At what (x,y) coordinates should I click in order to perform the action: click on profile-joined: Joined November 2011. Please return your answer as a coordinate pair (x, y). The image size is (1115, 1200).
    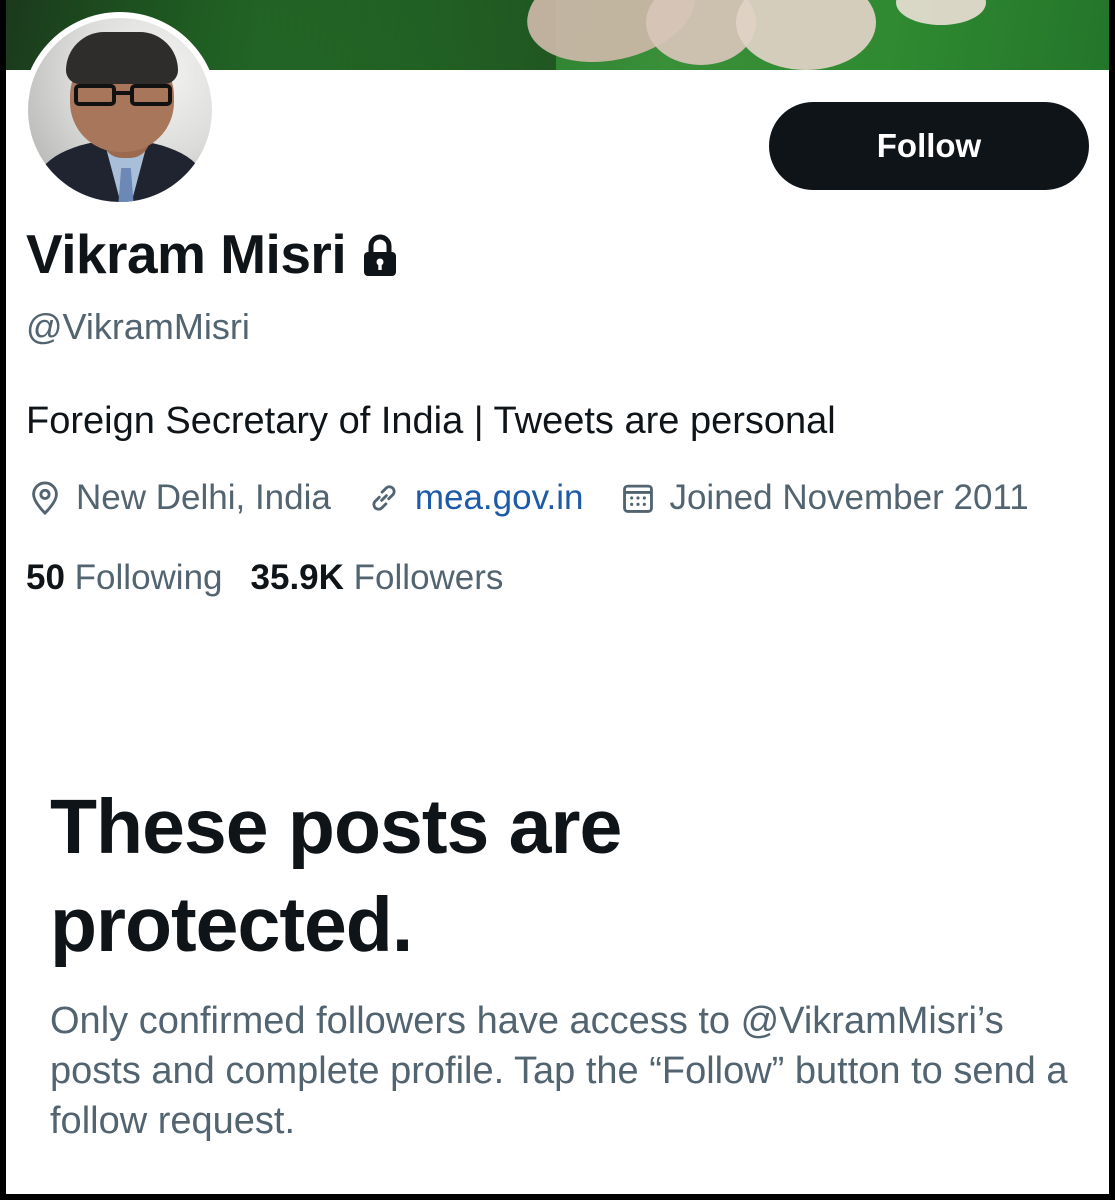
    Looking at the image, I should click on (824, 498).